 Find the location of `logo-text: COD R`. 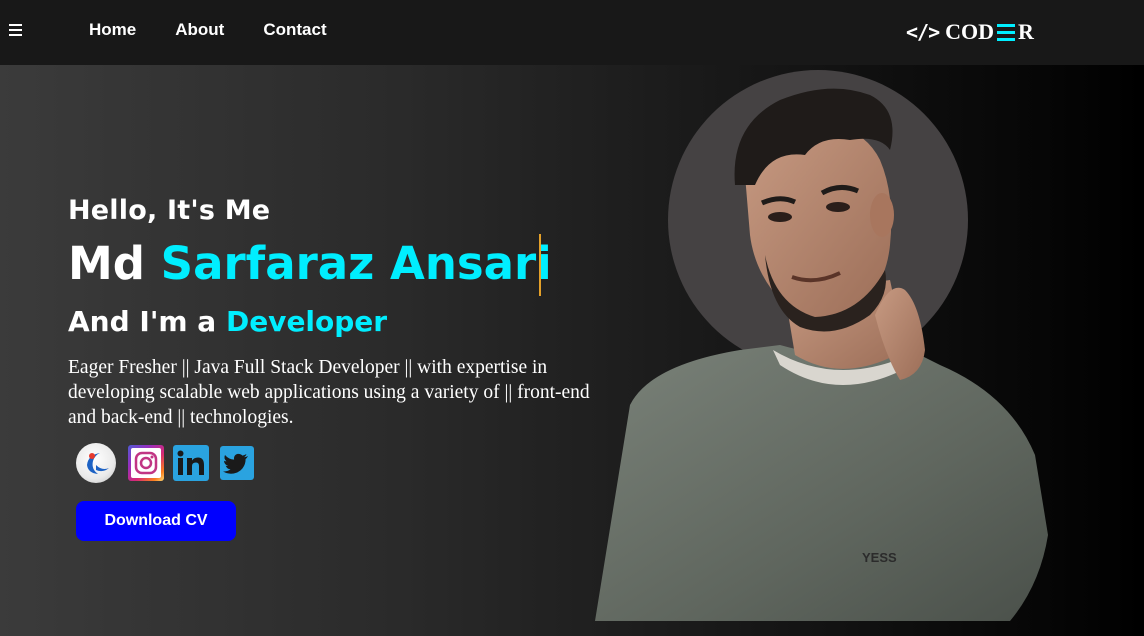

logo-text: COD R is located at coordinates (989, 31).